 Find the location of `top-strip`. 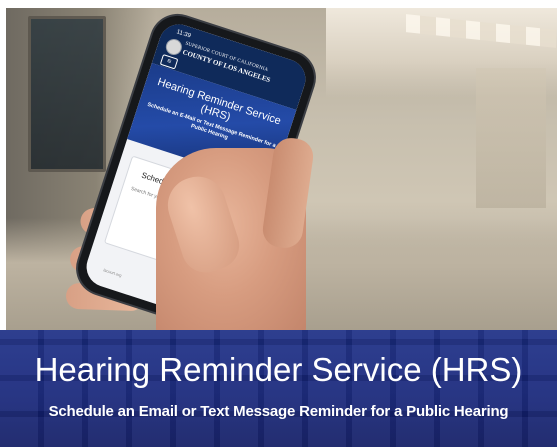

top-strip is located at coordinates (278, 4).